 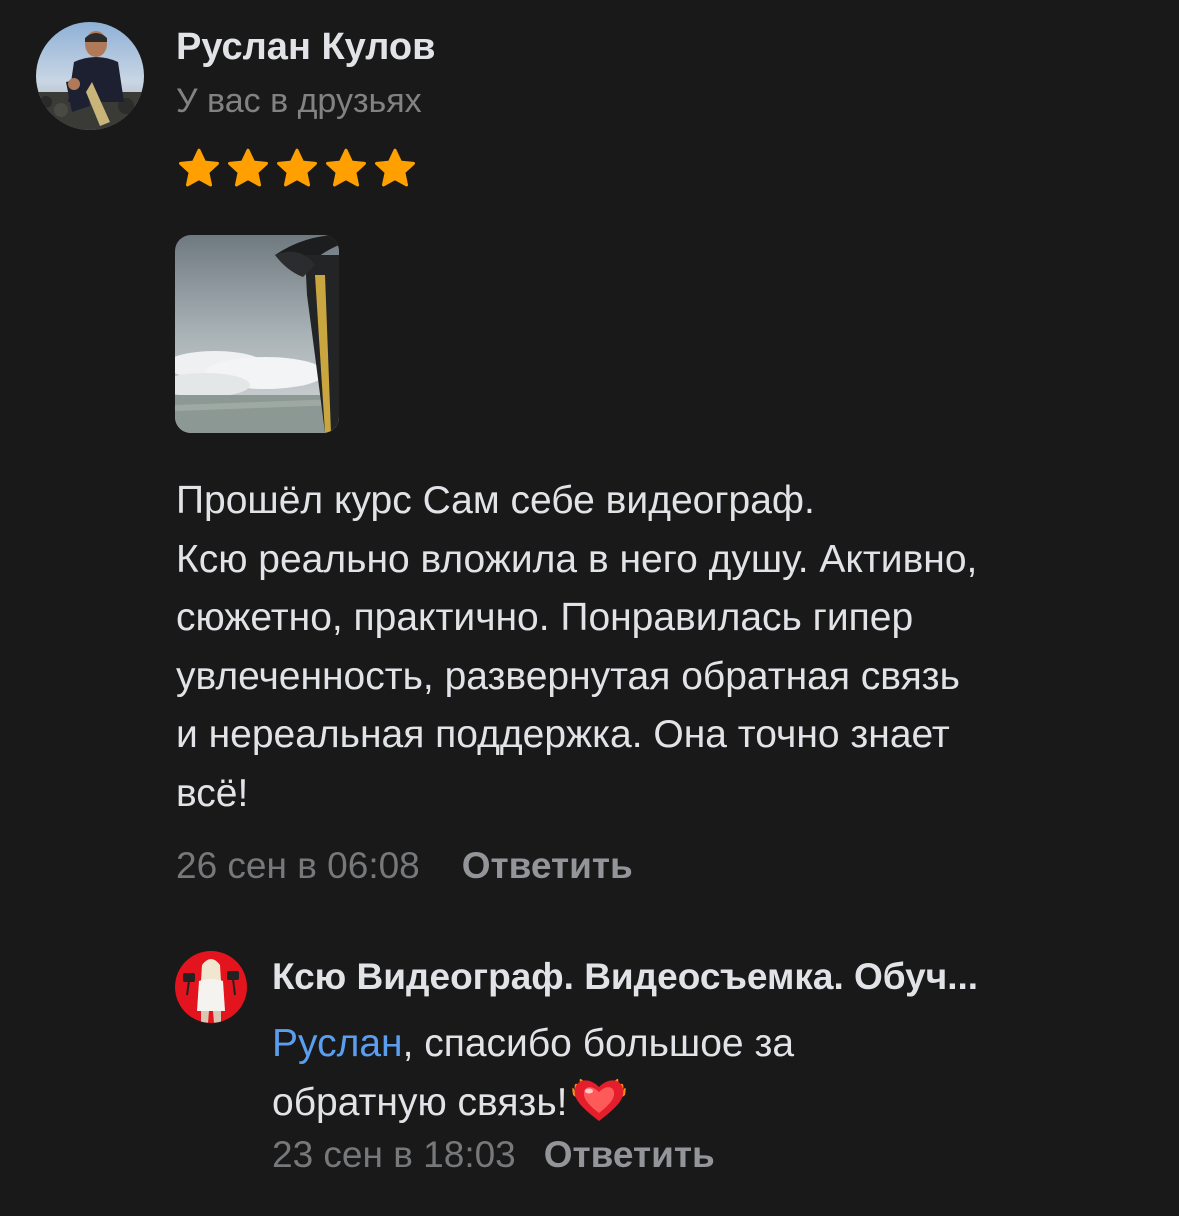 I want to click on review-text-line: Прошёл курс Сам себе видеограф., so click(x=495, y=500).